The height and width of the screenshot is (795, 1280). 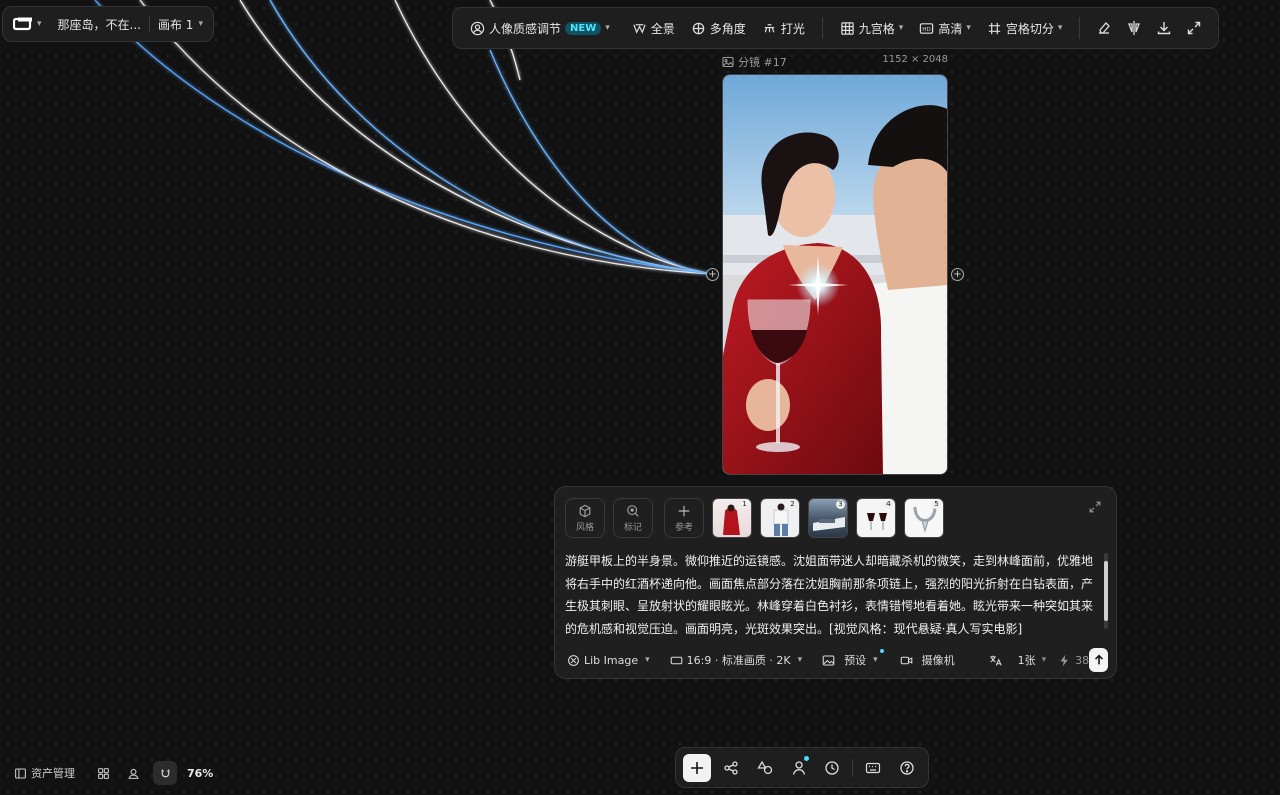 I want to click on multi-angle-label: 多角度, so click(x=727, y=28).